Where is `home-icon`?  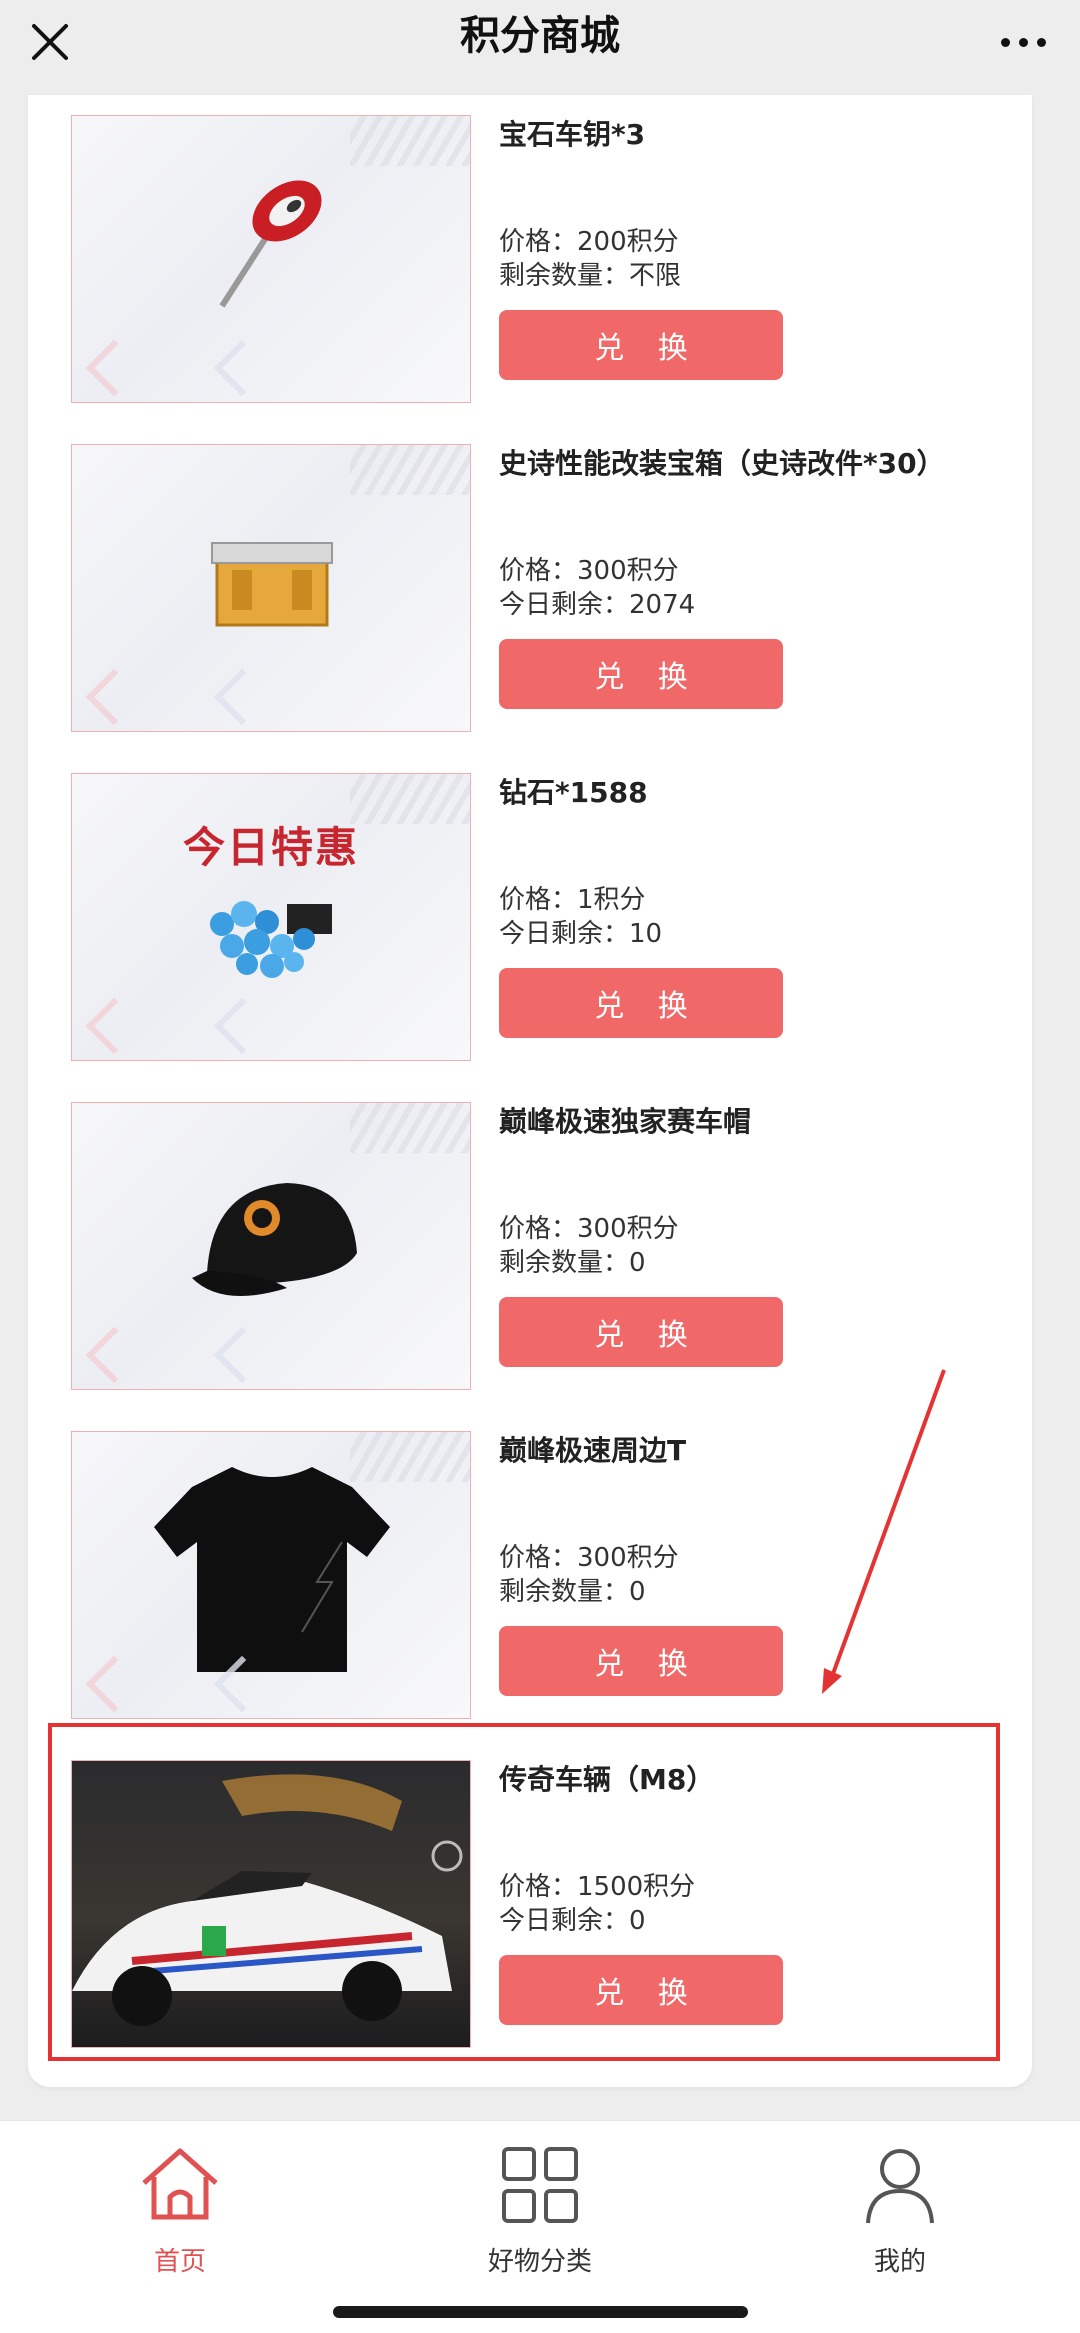
home-icon is located at coordinates (180, 2184).